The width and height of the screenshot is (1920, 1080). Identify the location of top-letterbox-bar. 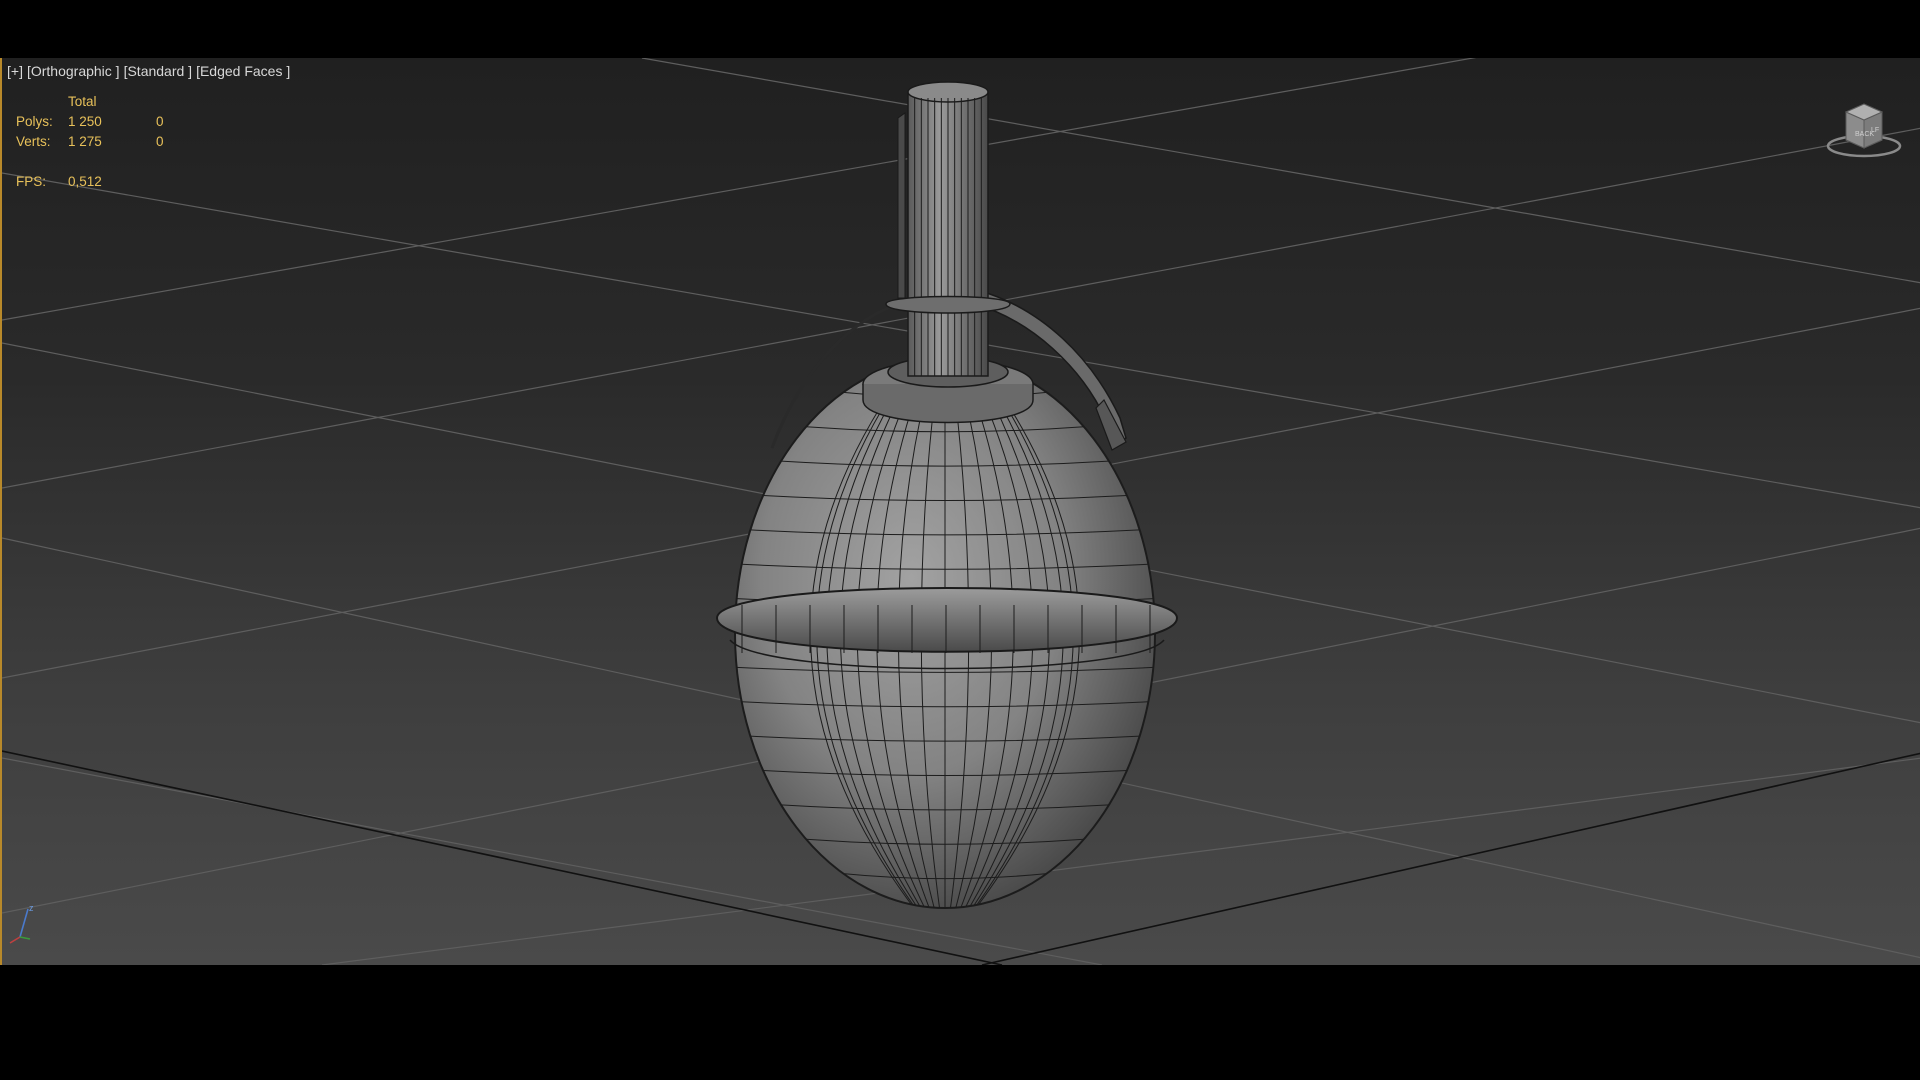
(960, 29).